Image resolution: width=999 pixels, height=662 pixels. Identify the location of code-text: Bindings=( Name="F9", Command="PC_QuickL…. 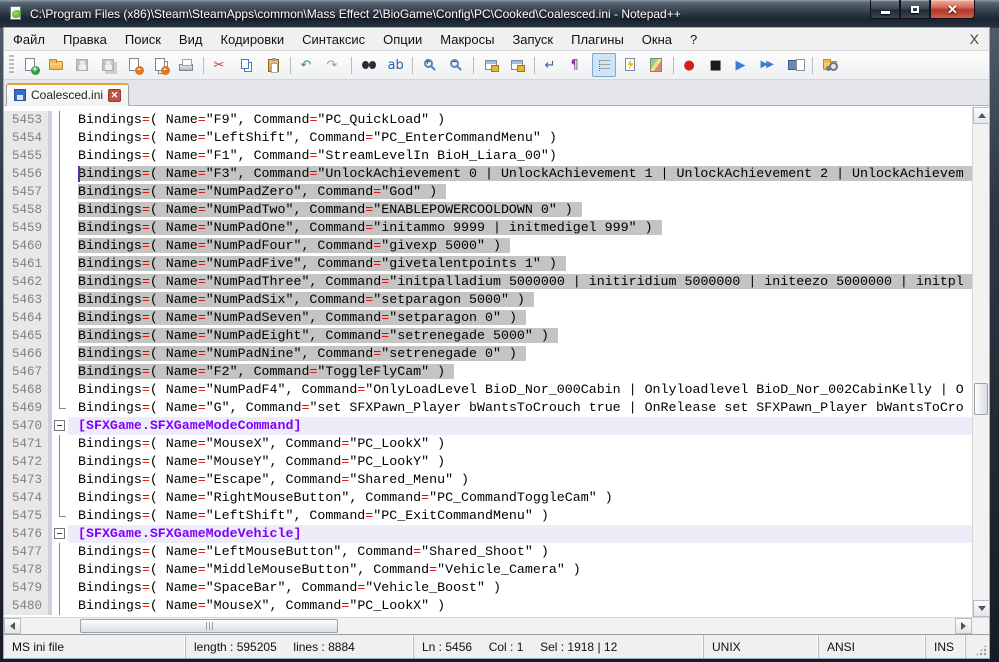
(520, 120).